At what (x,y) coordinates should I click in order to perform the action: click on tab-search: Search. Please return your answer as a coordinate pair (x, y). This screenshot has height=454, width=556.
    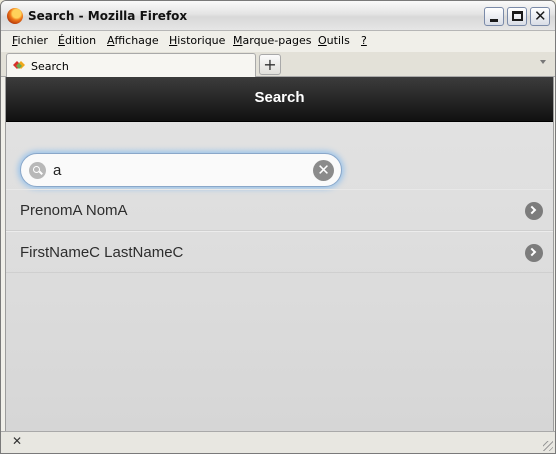
    Looking at the image, I should click on (131, 65).